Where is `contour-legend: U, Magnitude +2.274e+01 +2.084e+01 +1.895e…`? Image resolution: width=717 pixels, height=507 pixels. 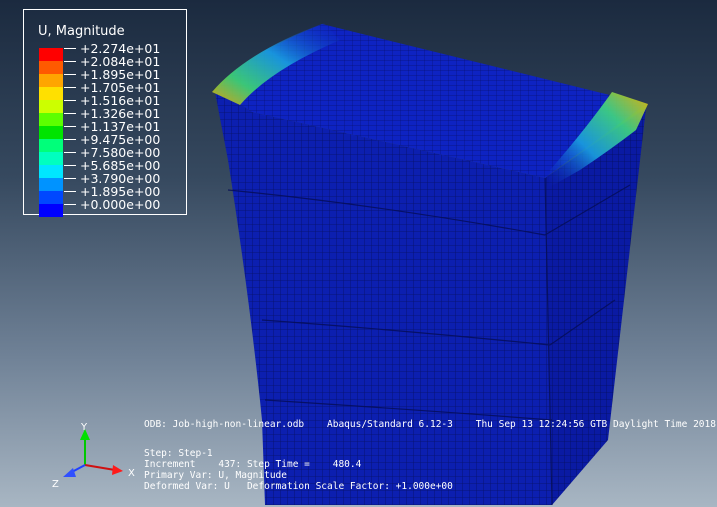
contour-legend: U, Magnitude +2.274e+01 +2.084e+01 +1.895e… is located at coordinates (105, 113).